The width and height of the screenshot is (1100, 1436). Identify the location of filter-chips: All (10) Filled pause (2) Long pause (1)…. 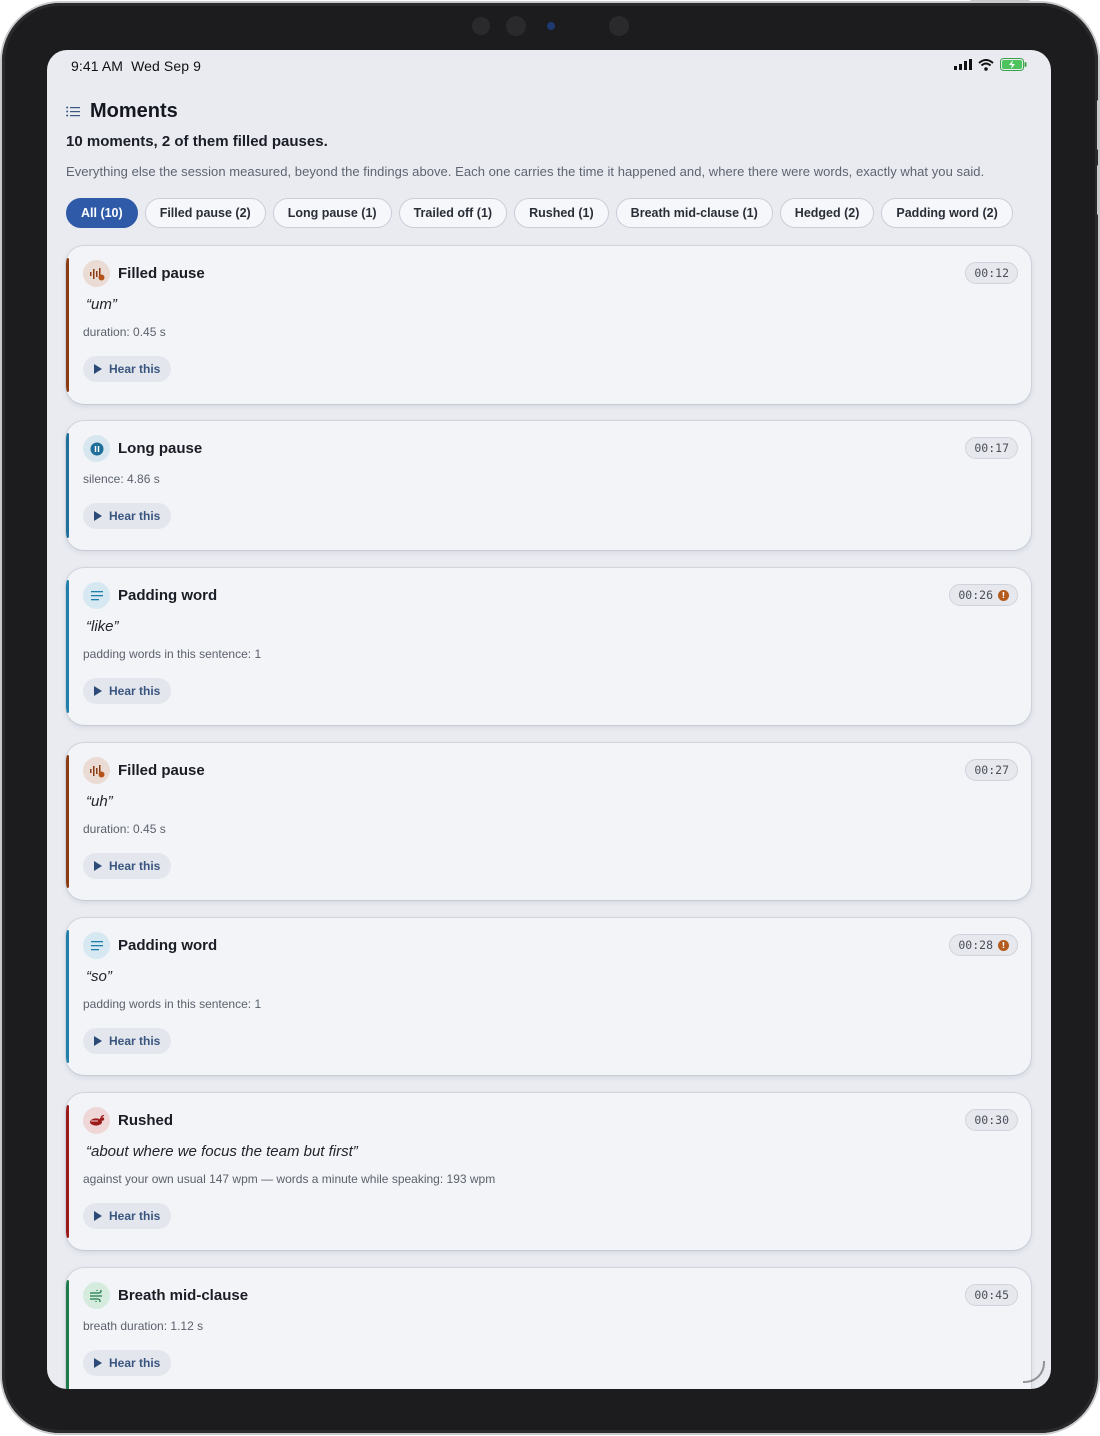
(539, 213).